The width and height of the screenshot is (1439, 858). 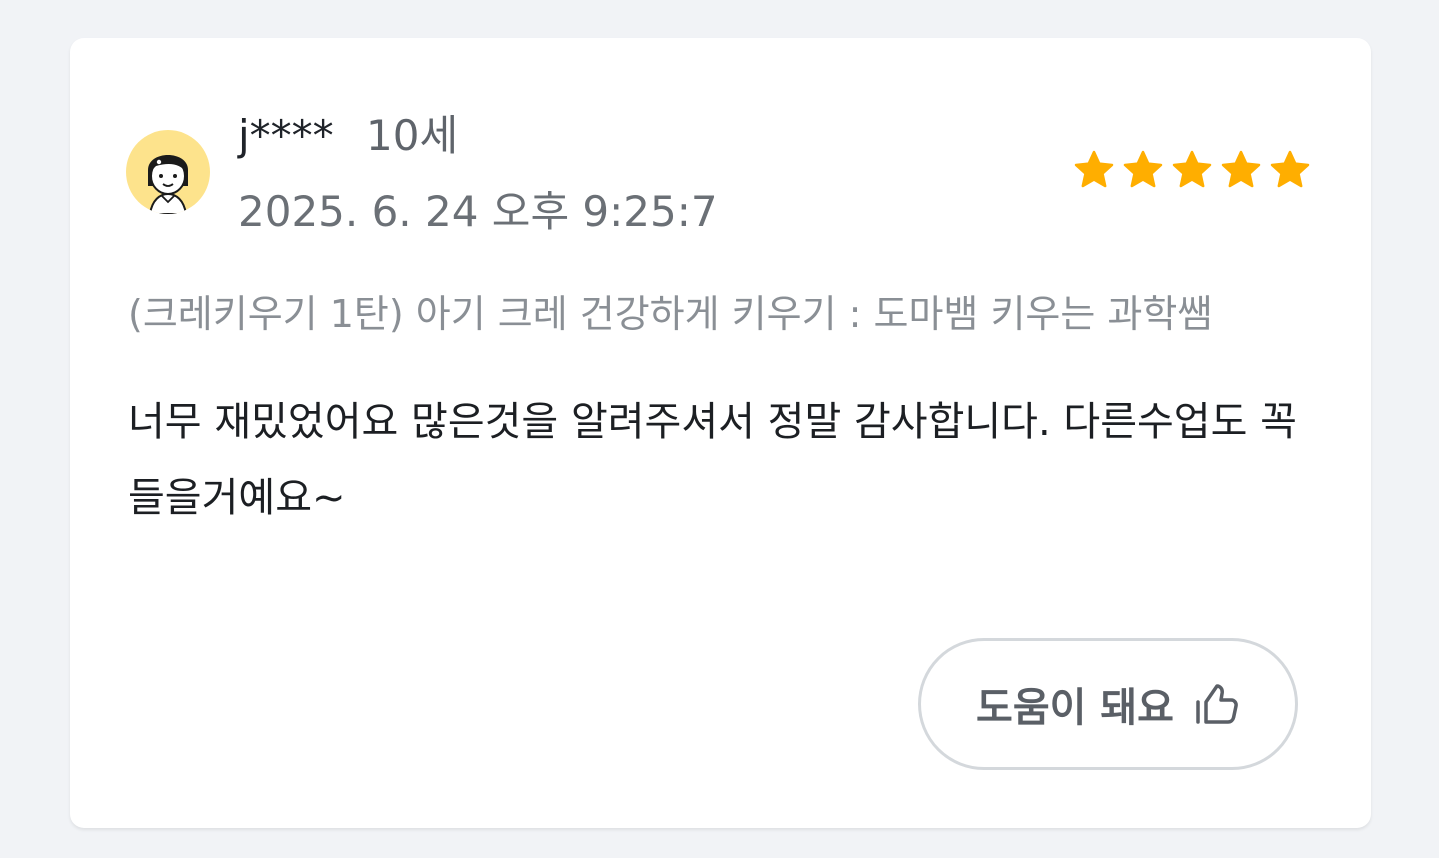 What do you see at coordinates (670, 314) in the screenshot?
I see `course-title: (크레키우기 1탄) 아기 크레 건강하게 키우기 : 도마뱀 키우는 과학쌤` at bounding box center [670, 314].